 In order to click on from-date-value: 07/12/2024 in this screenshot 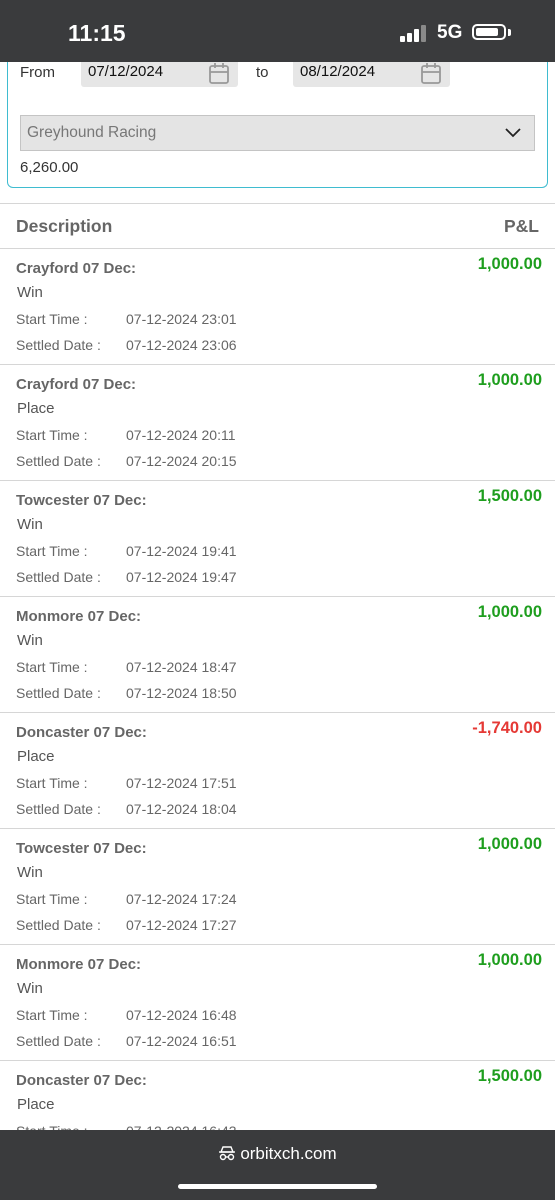, I will do `click(126, 71)`.